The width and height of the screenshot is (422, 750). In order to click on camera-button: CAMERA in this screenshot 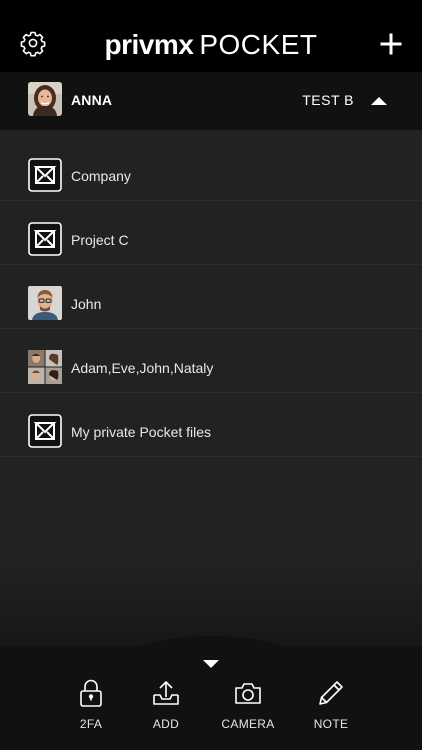, I will do `click(248, 708)`.